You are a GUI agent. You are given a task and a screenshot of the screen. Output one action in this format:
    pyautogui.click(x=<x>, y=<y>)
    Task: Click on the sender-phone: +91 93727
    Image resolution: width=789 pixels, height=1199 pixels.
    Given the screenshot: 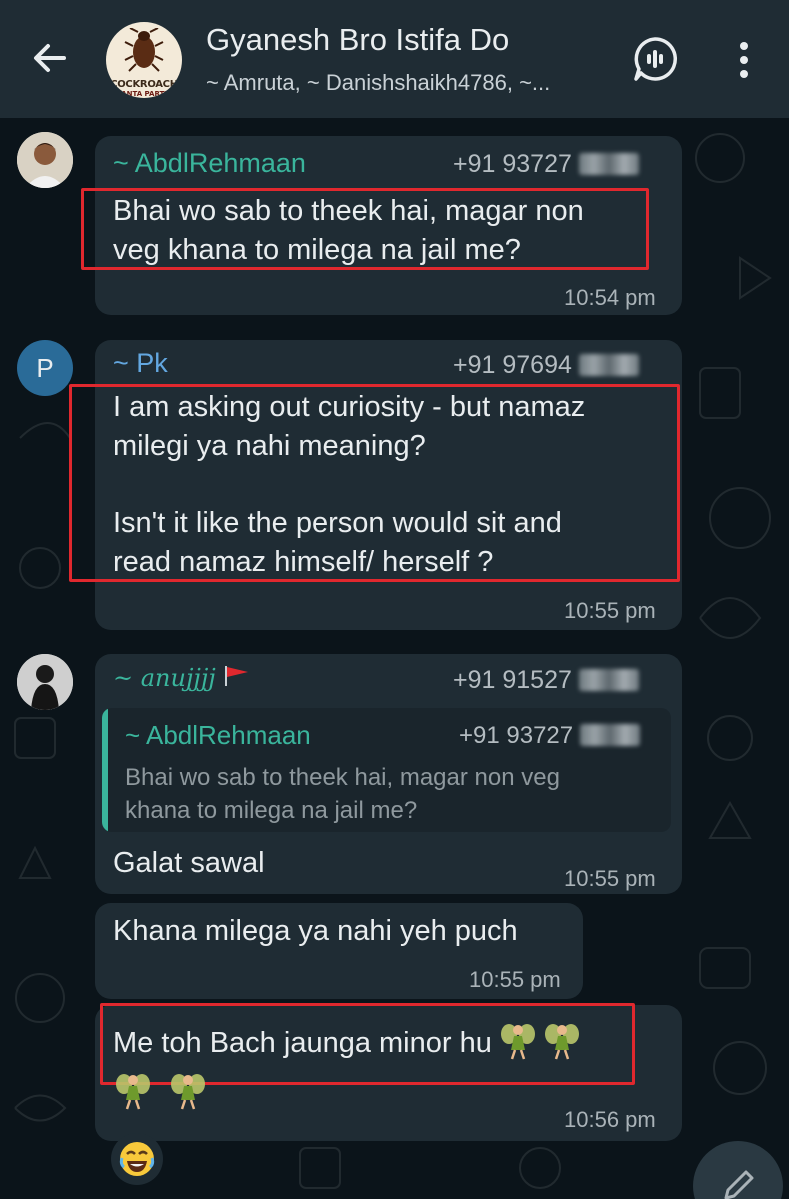 What is the action you would take?
    pyautogui.click(x=546, y=164)
    